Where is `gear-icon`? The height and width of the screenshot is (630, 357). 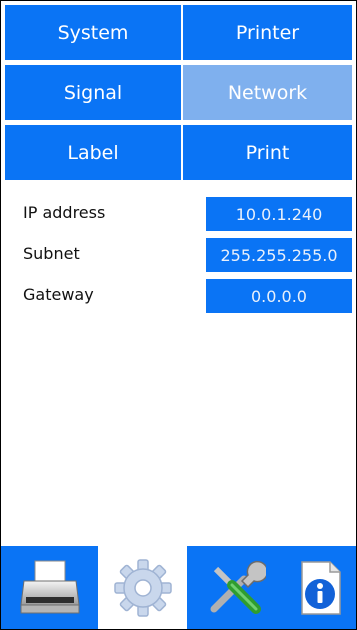 gear-icon is located at coordinates (142, 587).